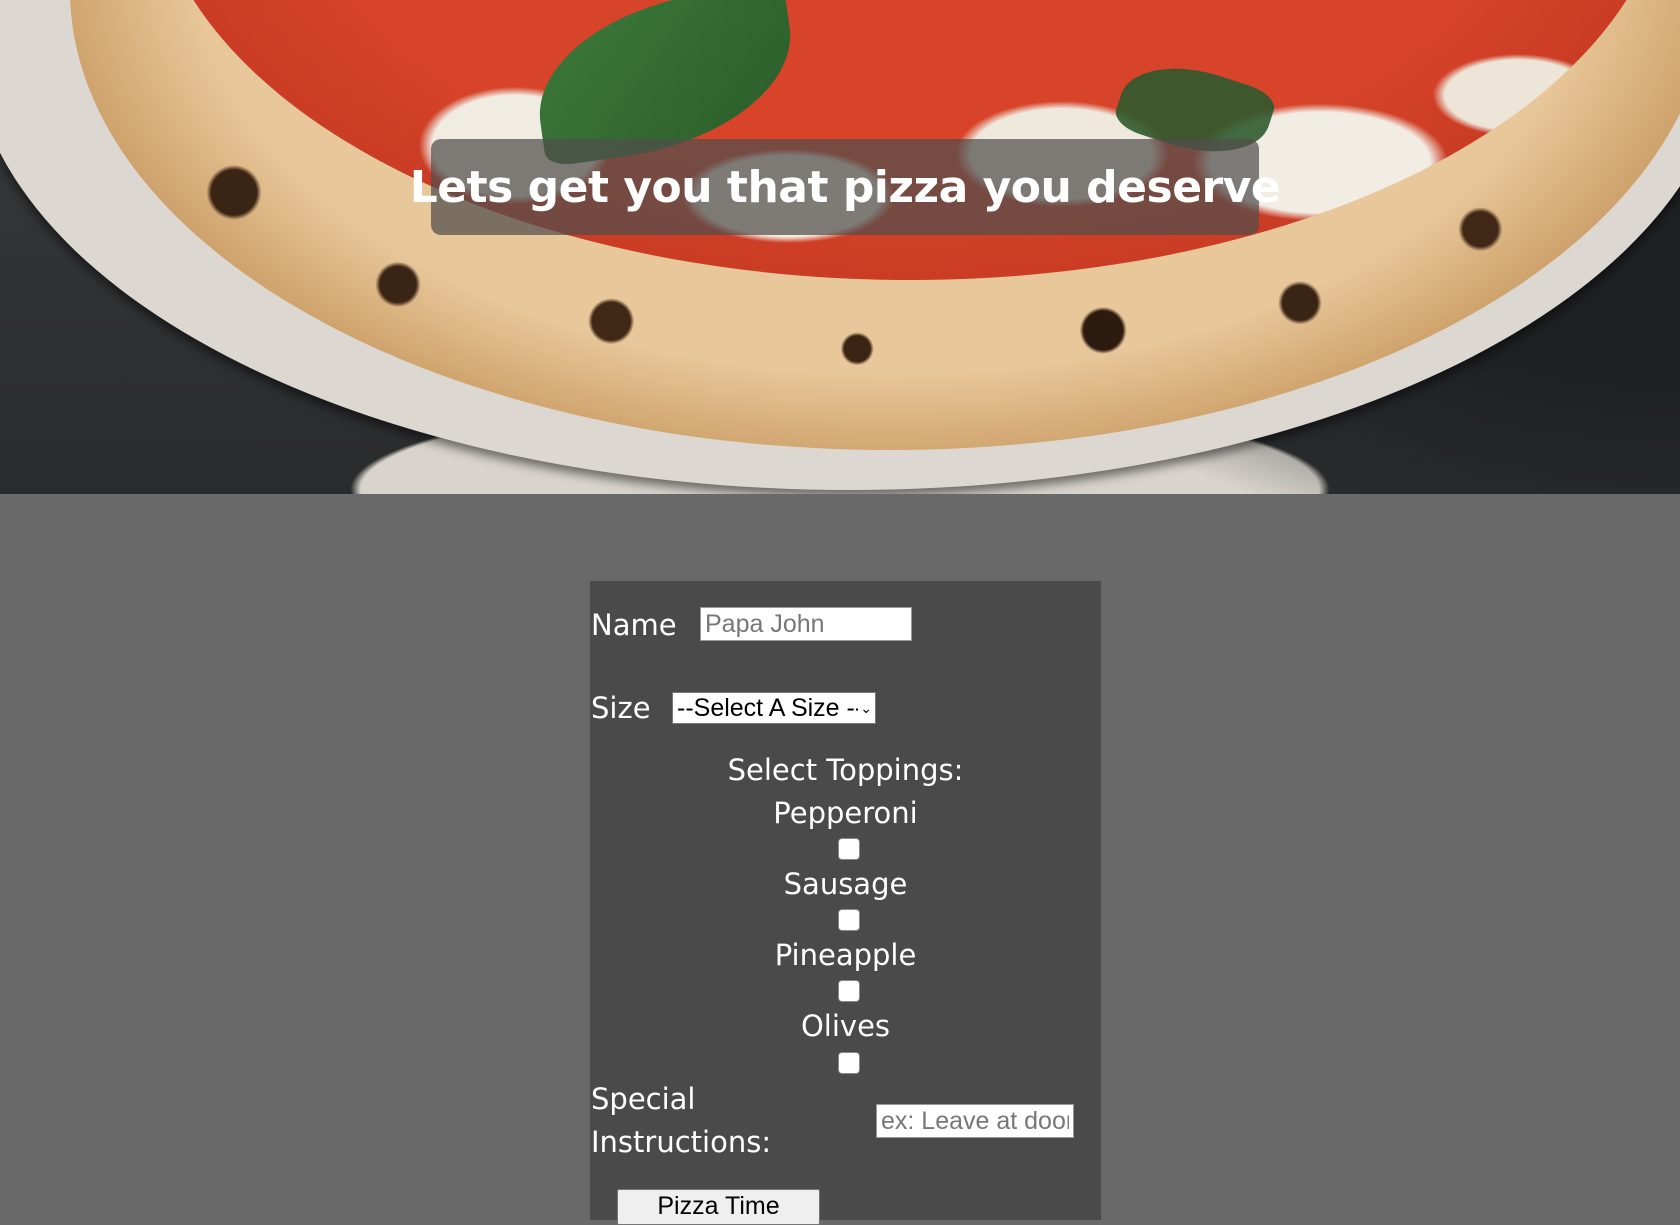  I want to click on topping-label-pineapple: Pineapple, so click(845, 955).